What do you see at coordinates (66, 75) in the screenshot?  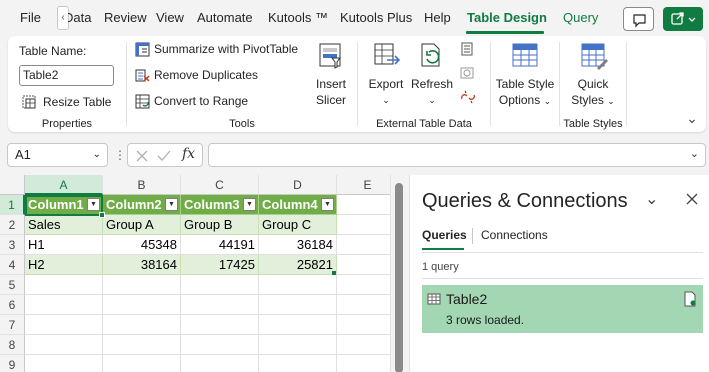 I see `table-name-input: Table2` at bounding box center [66, 75].